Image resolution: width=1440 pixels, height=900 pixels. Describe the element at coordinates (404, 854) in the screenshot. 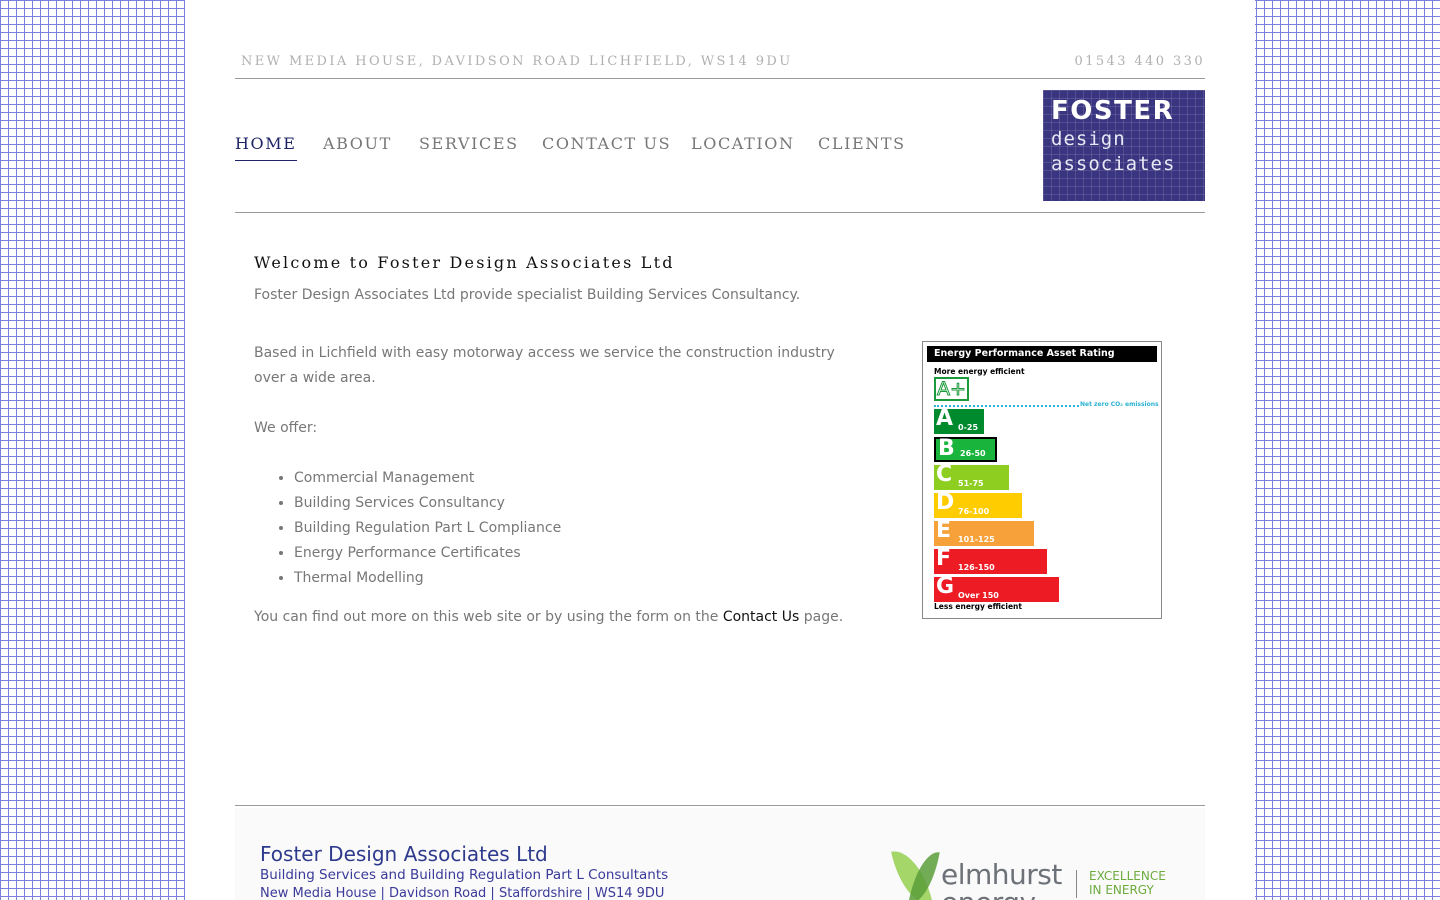

I see `footer-company-name: Foster Design Associates Ltd` at that location.